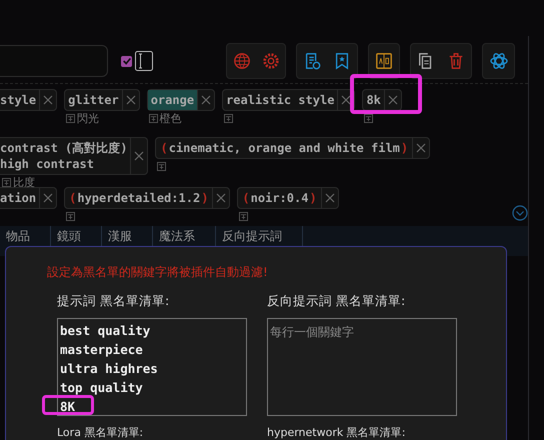  Describe the element at coordinates (126, 61) in the screenshot. I see `checkbox` at that location.